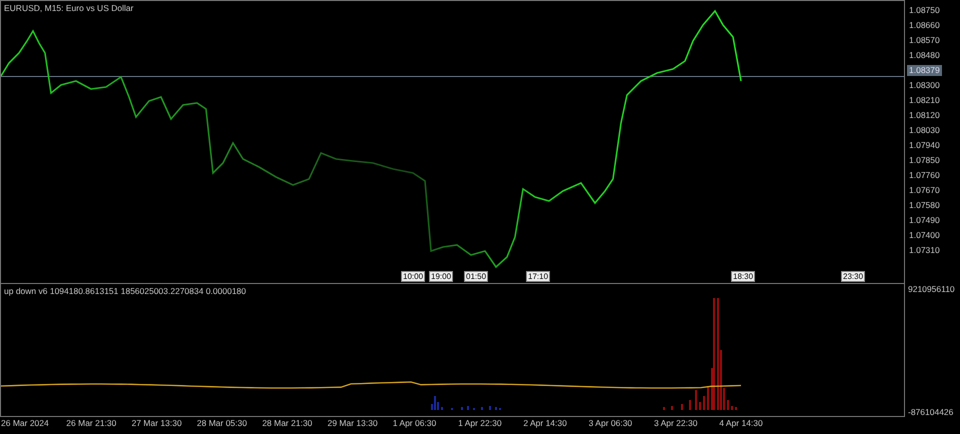 The height and width of the screenshot is (434, 960). I want to click on price-label: 1.08660, so click(924, 26).